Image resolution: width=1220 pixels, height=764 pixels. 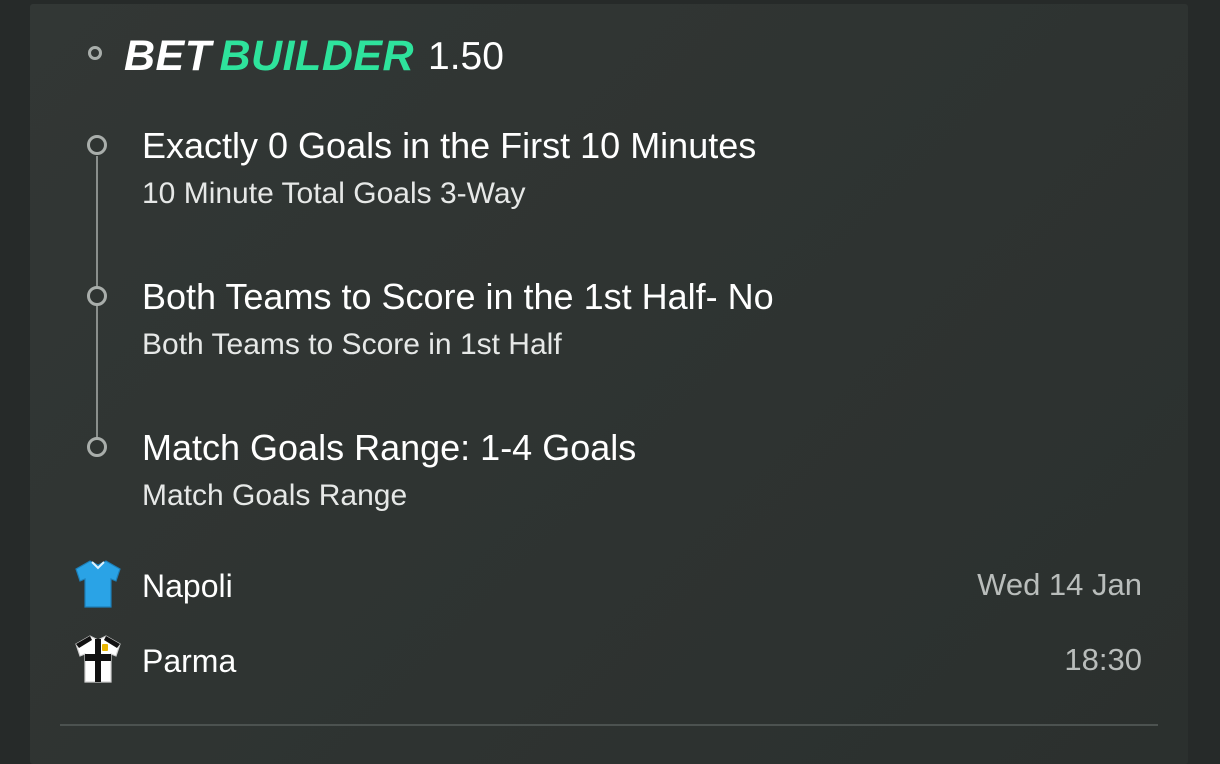 What do you see at coordinates (1103, 659) in the screenshot?
I see `match-time: 18:30` at bounding box center [1103, 659].